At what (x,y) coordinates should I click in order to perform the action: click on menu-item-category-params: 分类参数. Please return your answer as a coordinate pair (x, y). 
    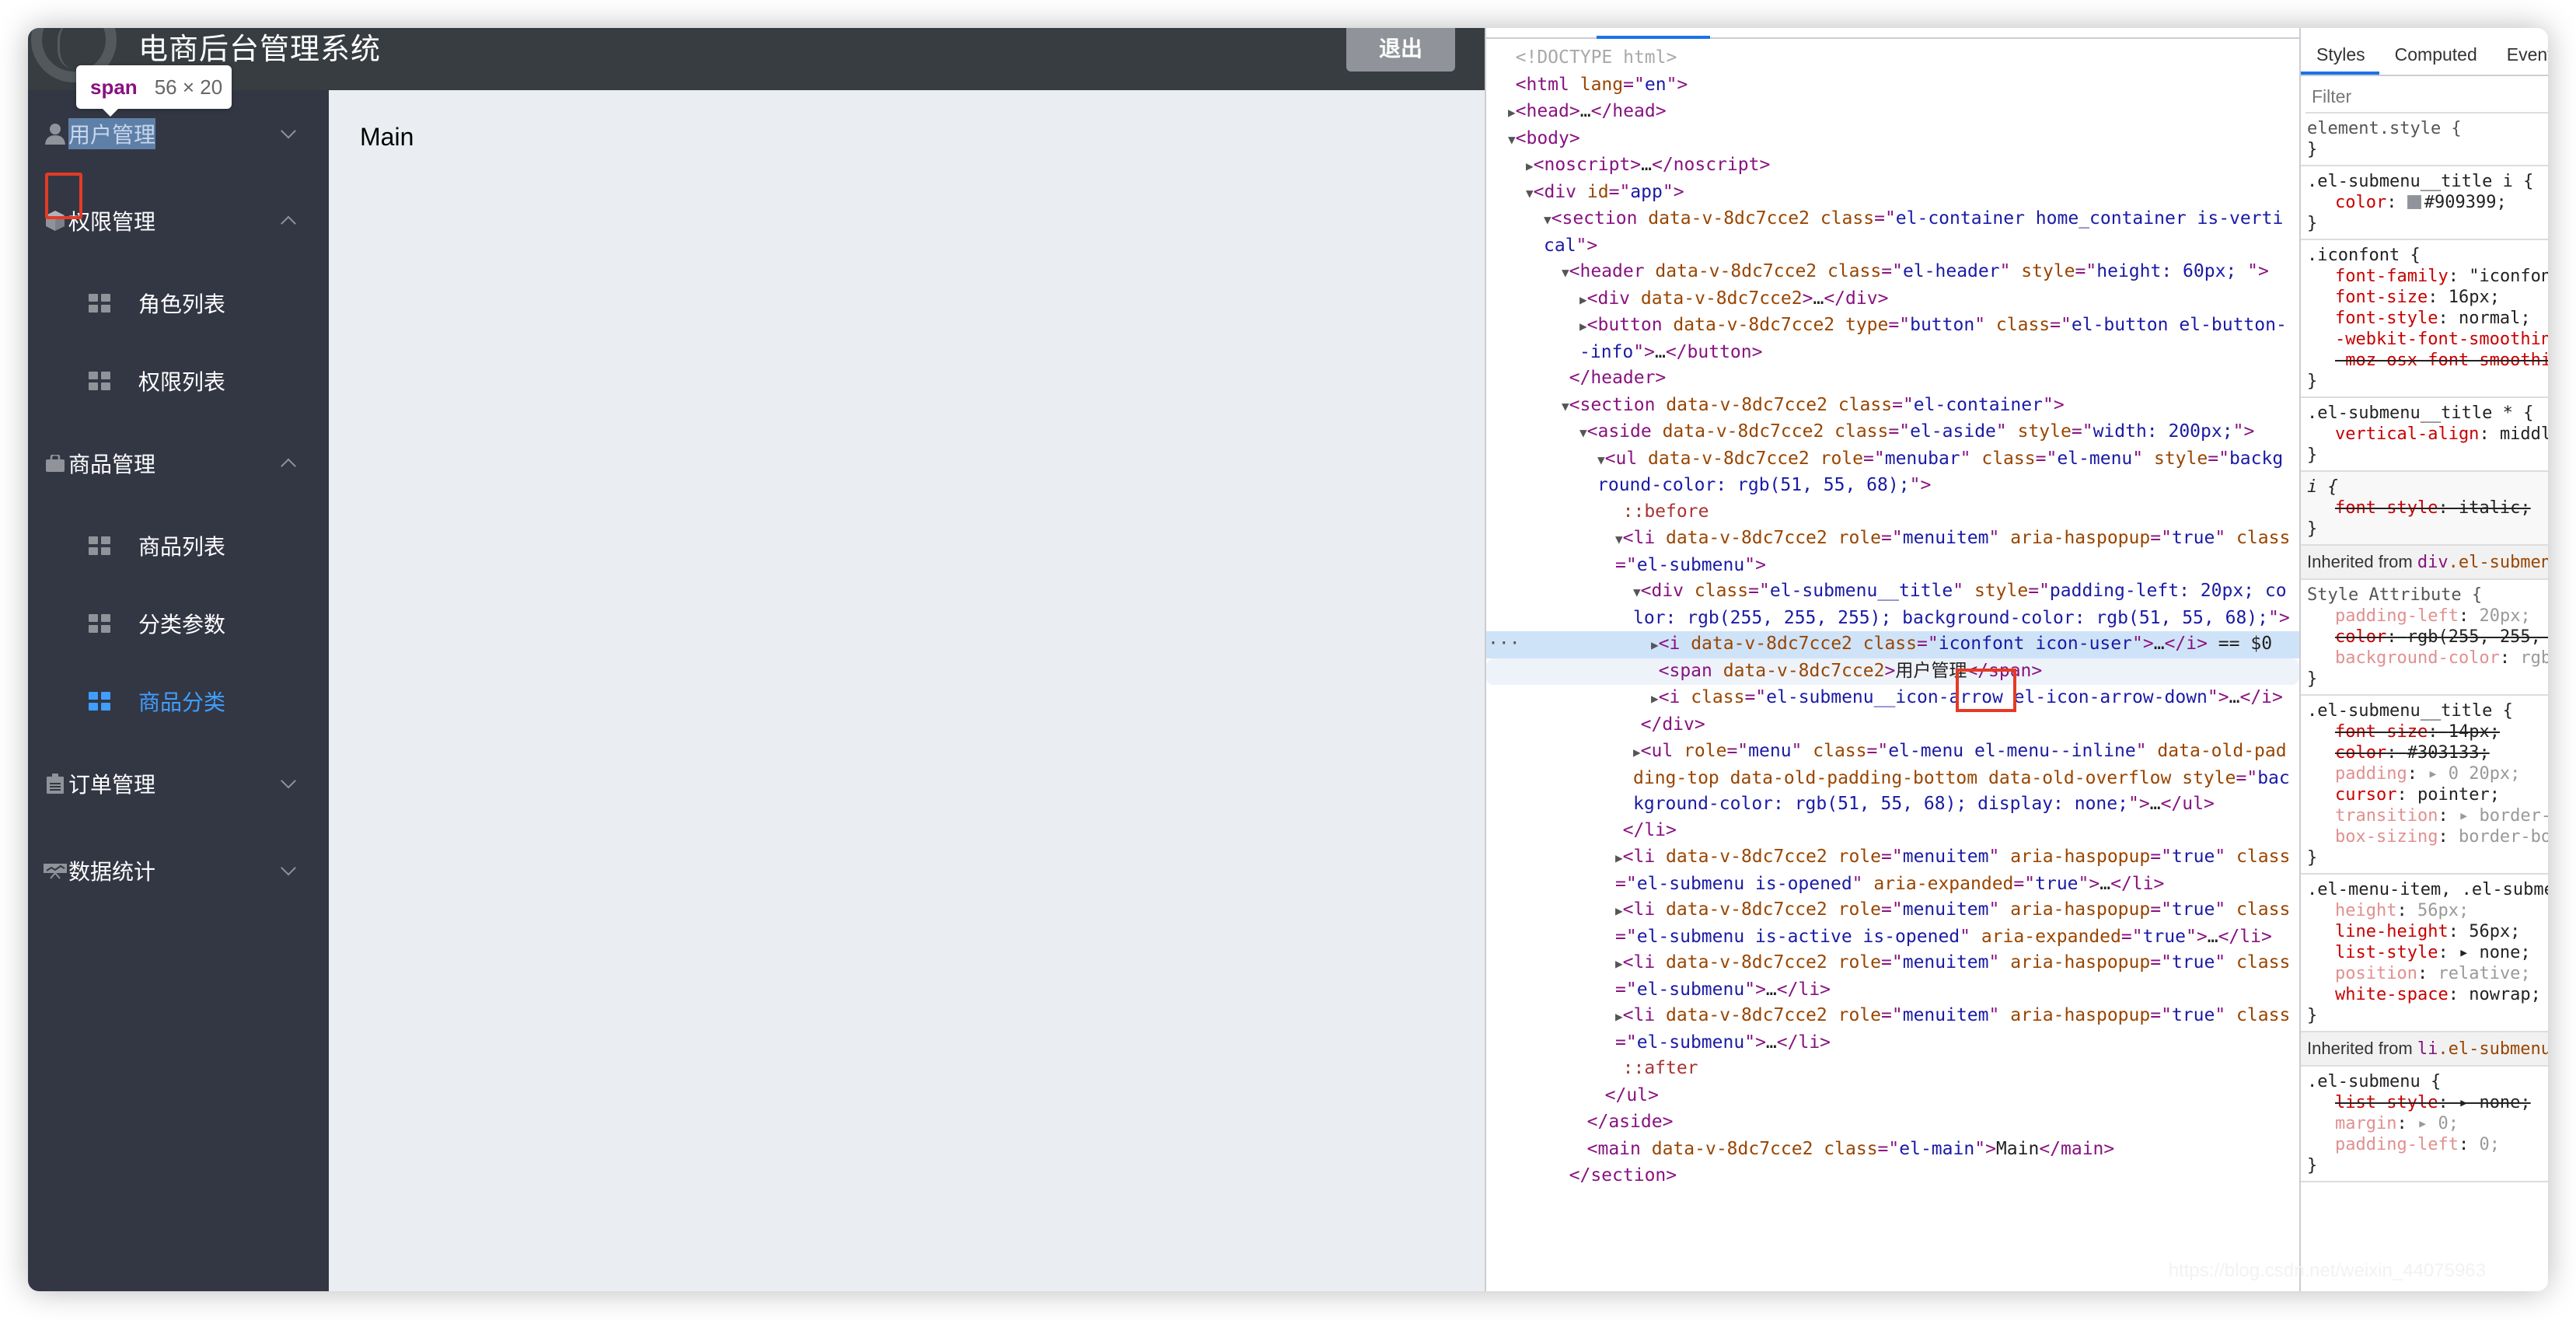
    Looking at the image, I should click on (179, 623).